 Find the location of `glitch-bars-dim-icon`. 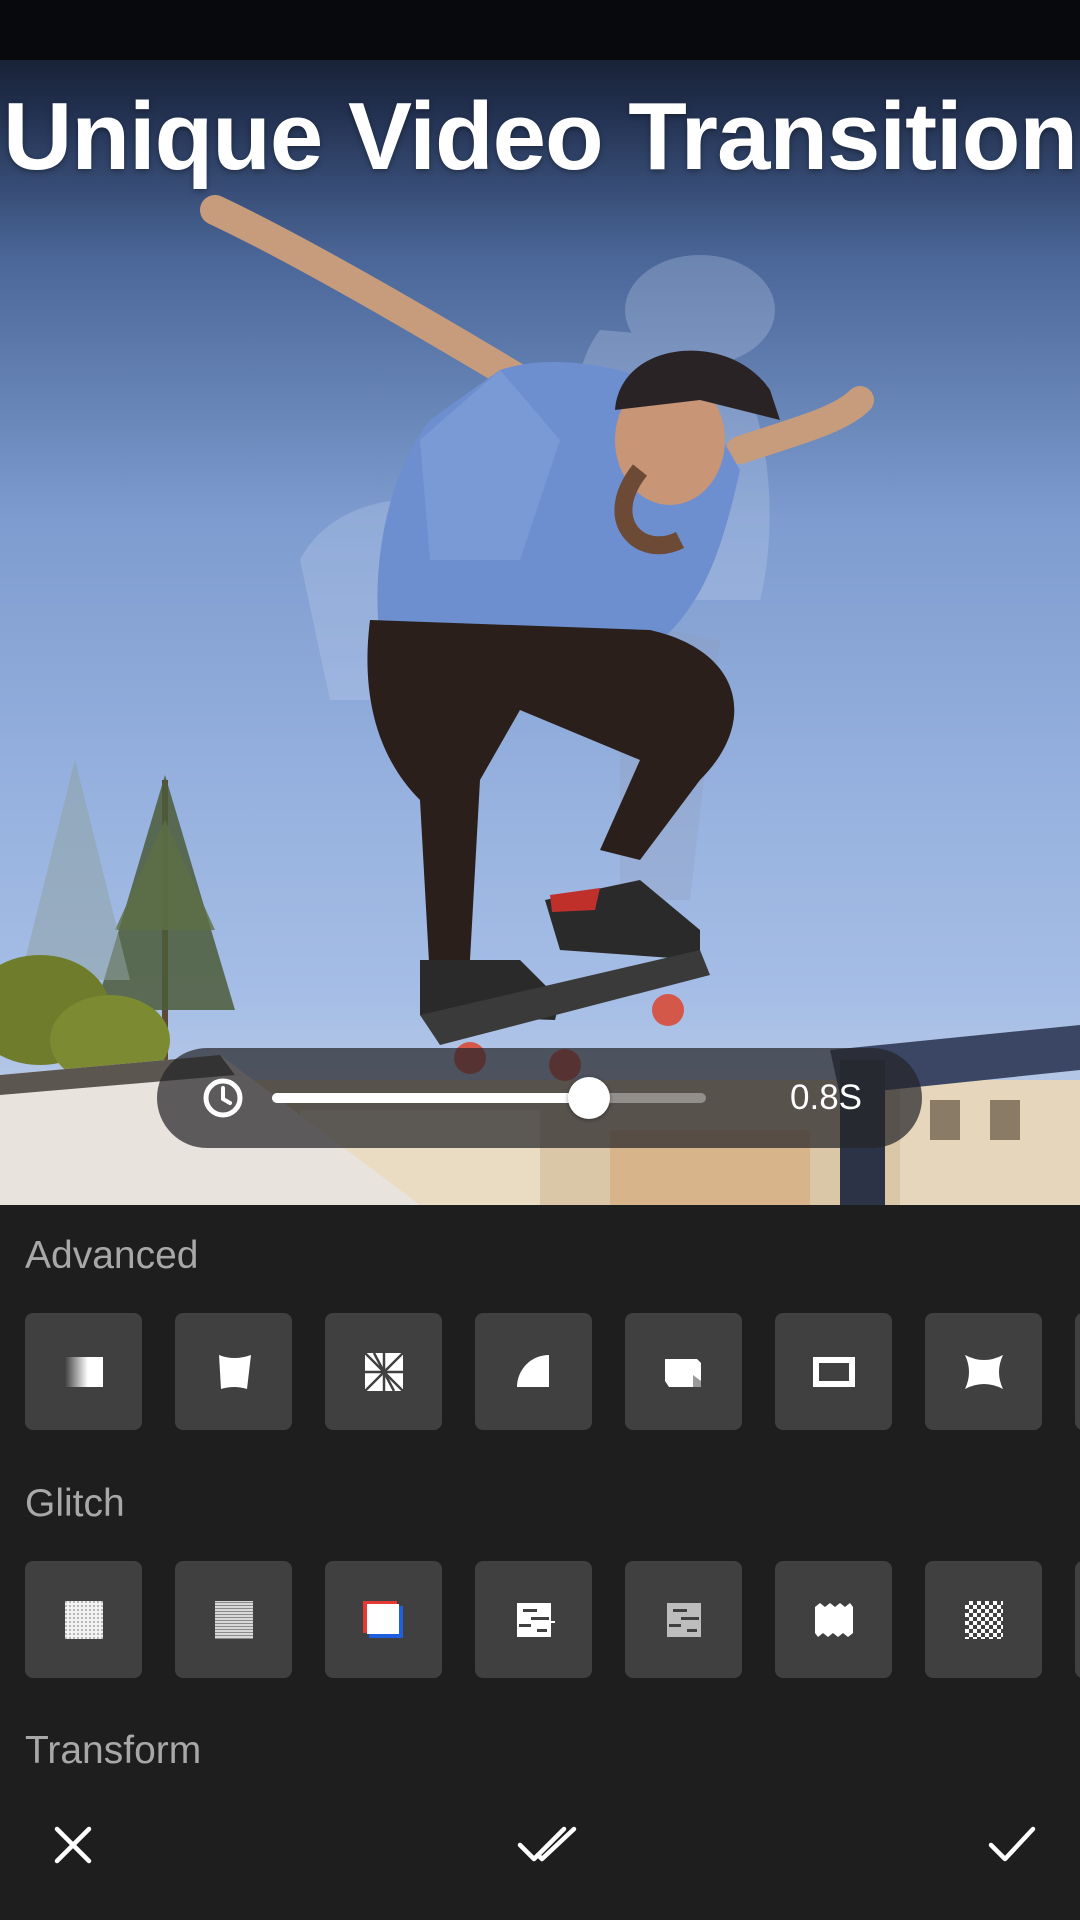

glitch-bars-dim-icon is located at coordinates (683, 1619).